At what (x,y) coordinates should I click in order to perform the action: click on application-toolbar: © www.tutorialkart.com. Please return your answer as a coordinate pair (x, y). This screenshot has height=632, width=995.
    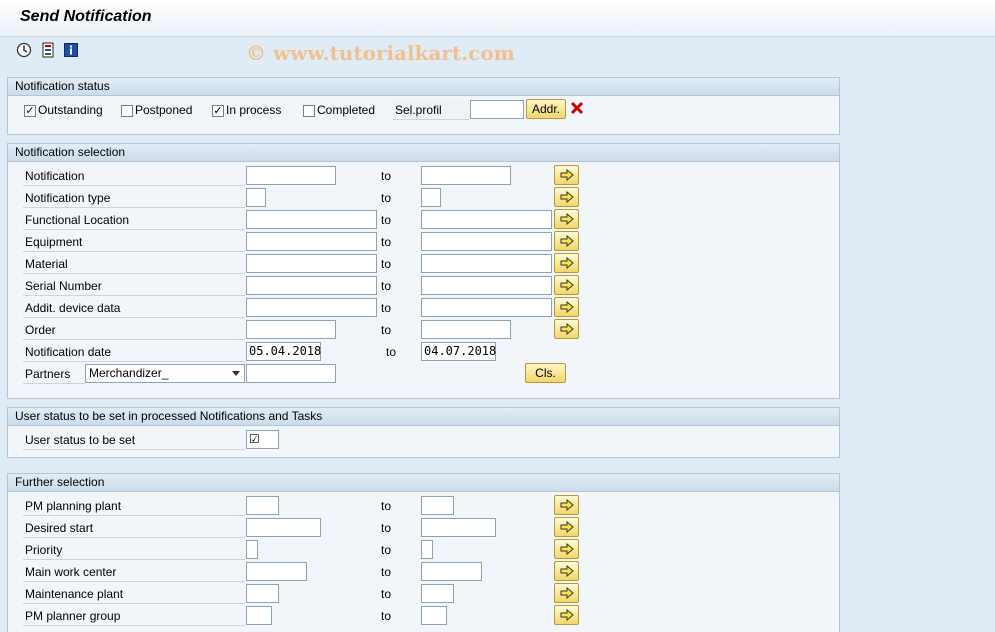
    Looking at the image, I should click on (497, 51).